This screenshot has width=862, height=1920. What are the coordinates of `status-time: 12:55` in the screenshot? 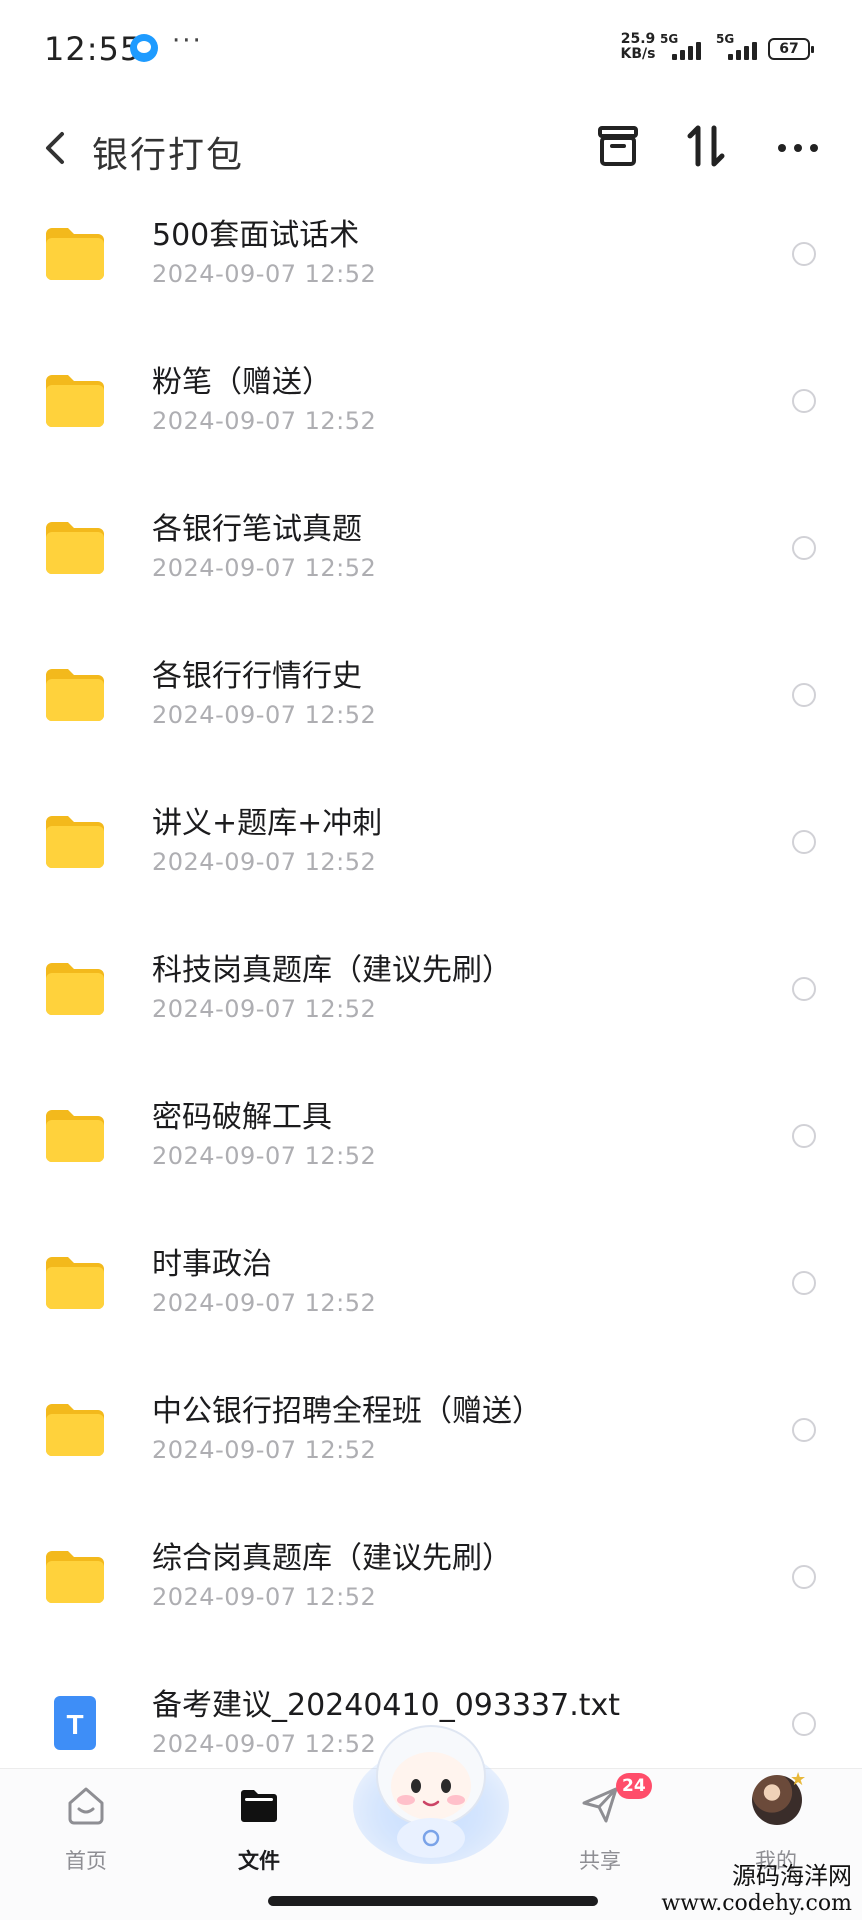 It's located at (93, 49).